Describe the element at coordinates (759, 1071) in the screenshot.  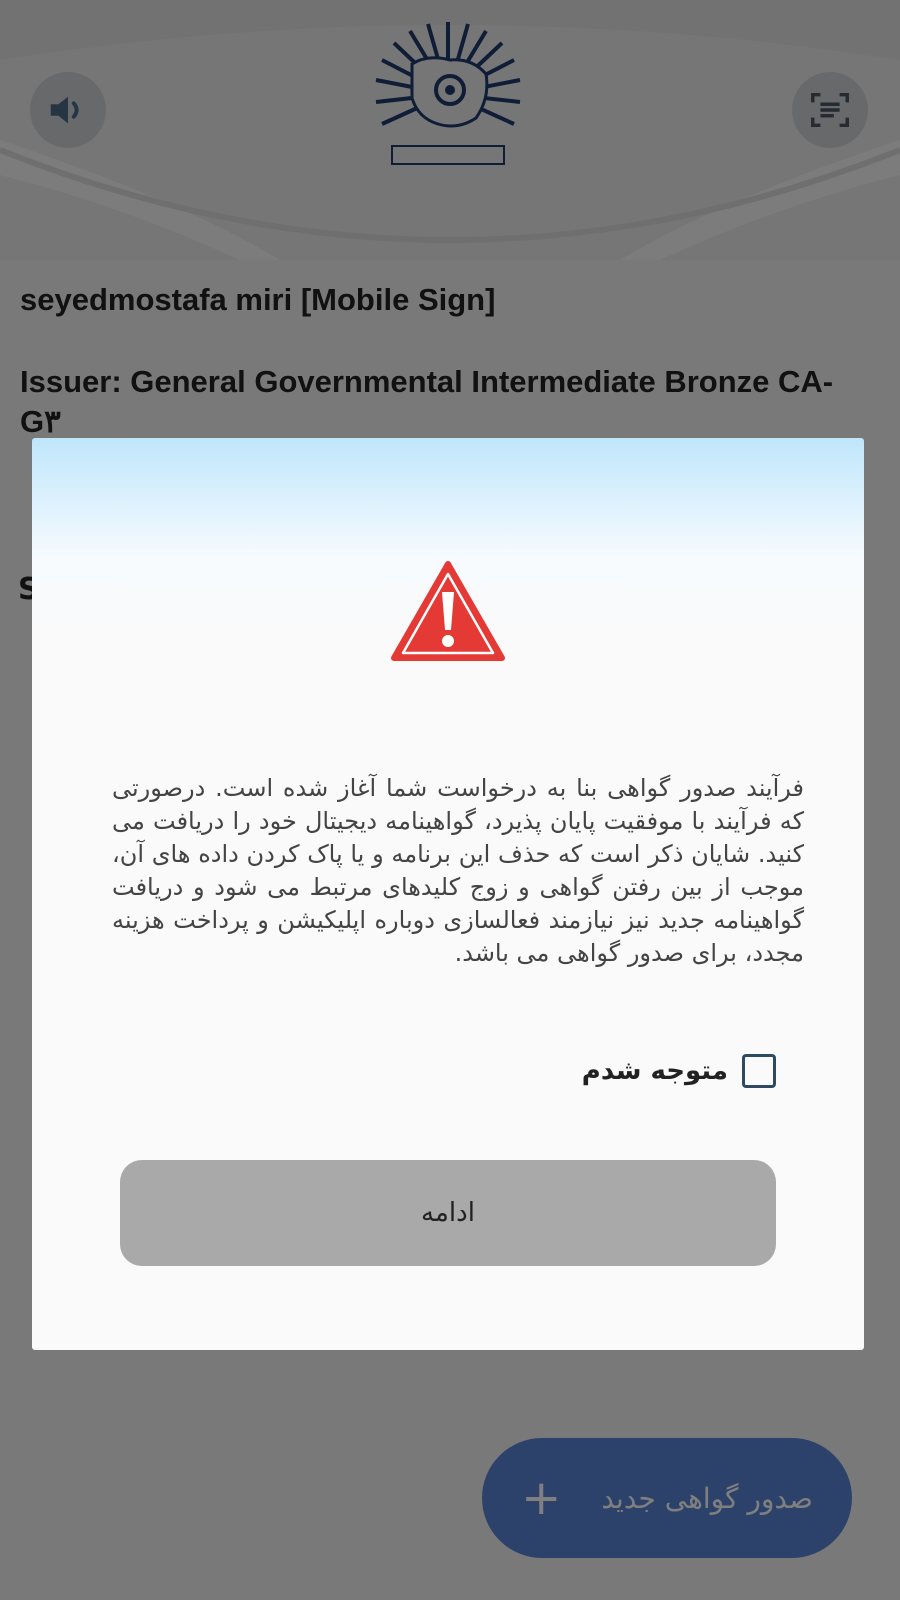
I see `acknowledge-checkbox` at that location.